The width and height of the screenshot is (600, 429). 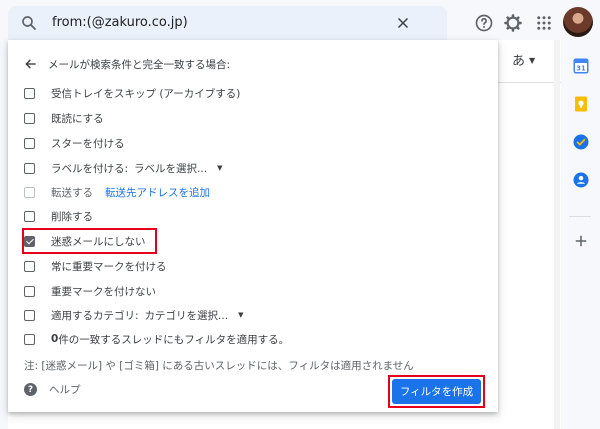 I want to click on close-icon, so click(x=403, y=23).